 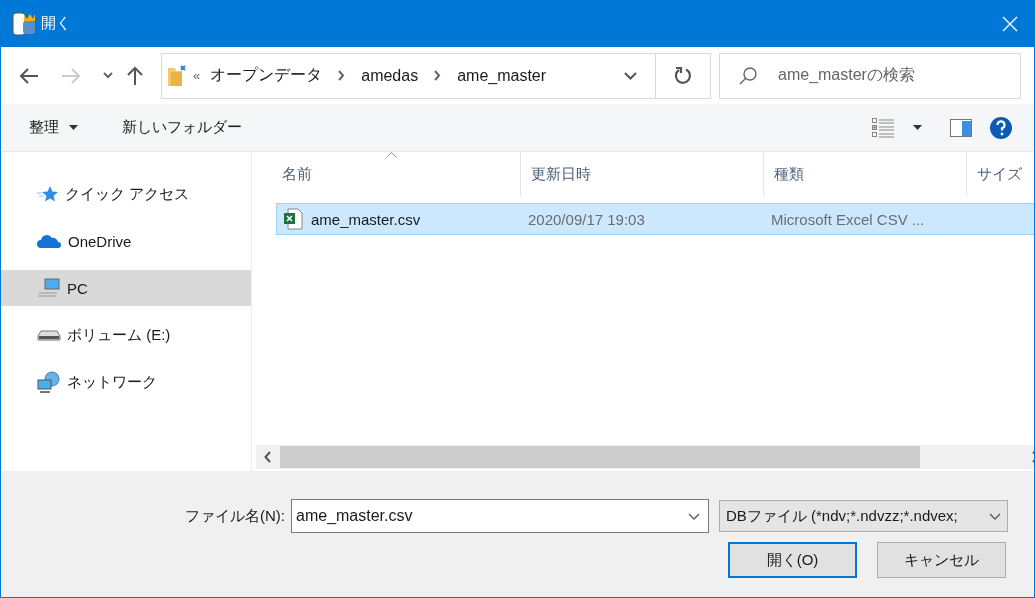 What do you see at coordinates (642, 174) in the screenshot?
I see `column-header: 更新日時` at bounding box center [642, 174].